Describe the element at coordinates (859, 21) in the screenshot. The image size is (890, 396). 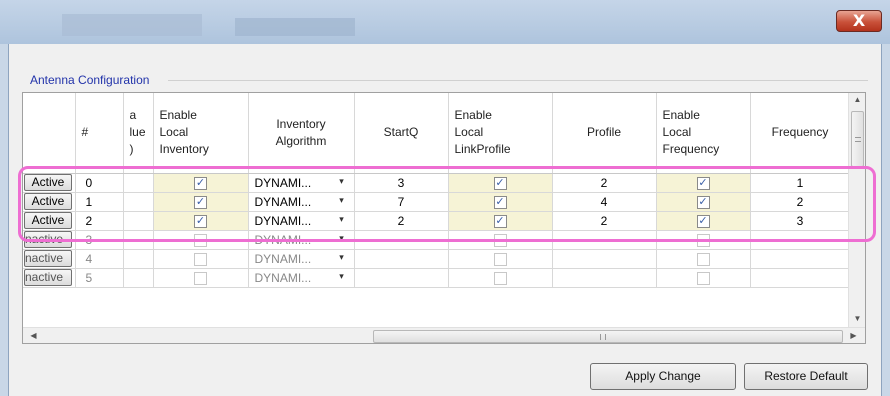
I see `close-button: X` at that location.